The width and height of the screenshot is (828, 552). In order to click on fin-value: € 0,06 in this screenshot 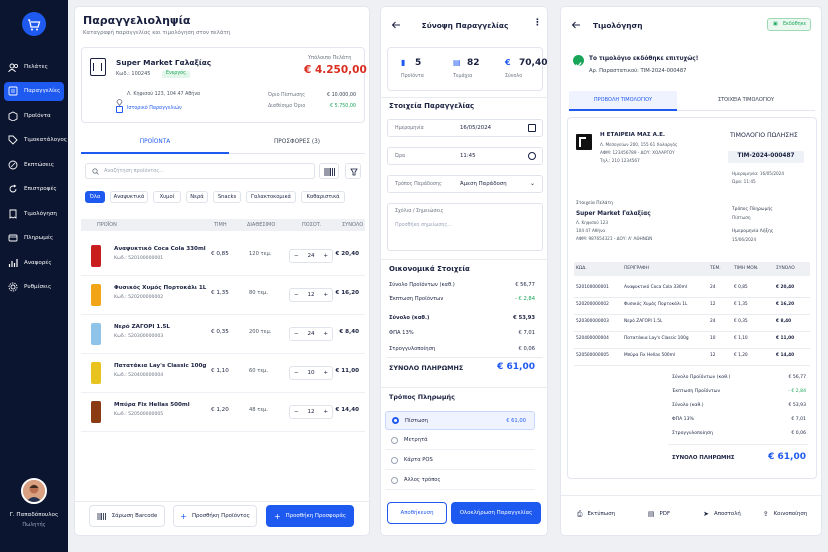, I will do `click(527, 349)`.